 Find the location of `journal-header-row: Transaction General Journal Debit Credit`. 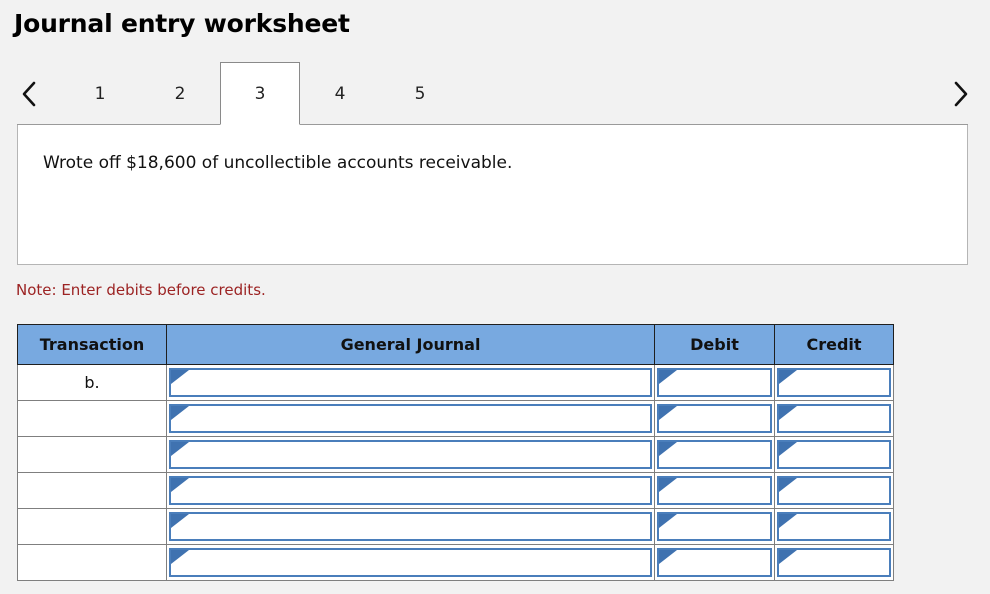

journal-header-row: Transaction General Journal Debit Credit is located at coordinates (455, 344).